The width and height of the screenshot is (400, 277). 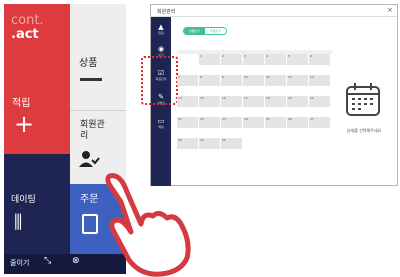 I want to click on calendar-day-number: 27, so click(x=312, y=119).